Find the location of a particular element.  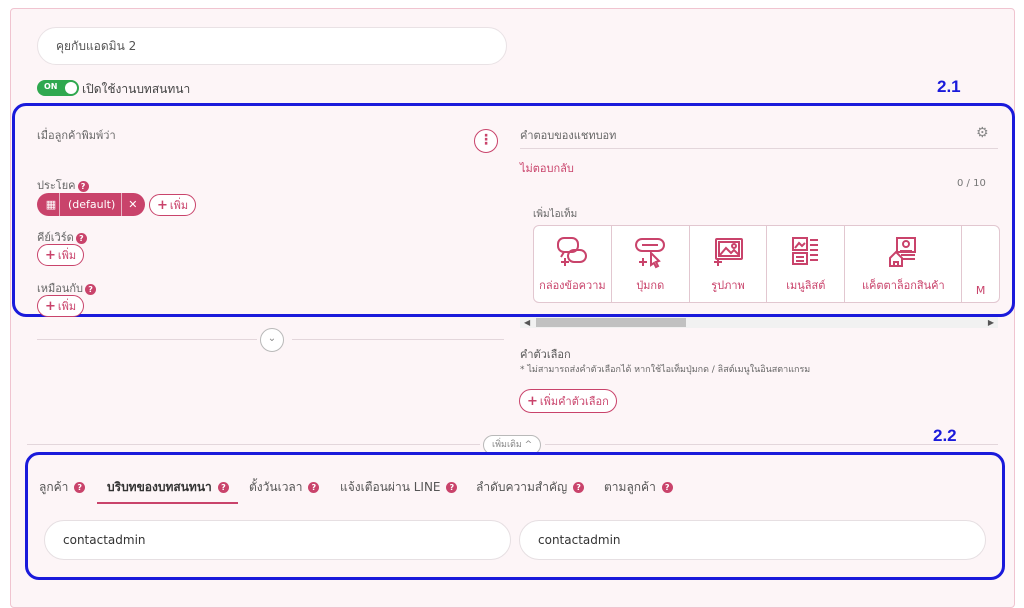

add-option-button: + เพิ่มคำตัวเลือก is located at coordinates (568, 401).